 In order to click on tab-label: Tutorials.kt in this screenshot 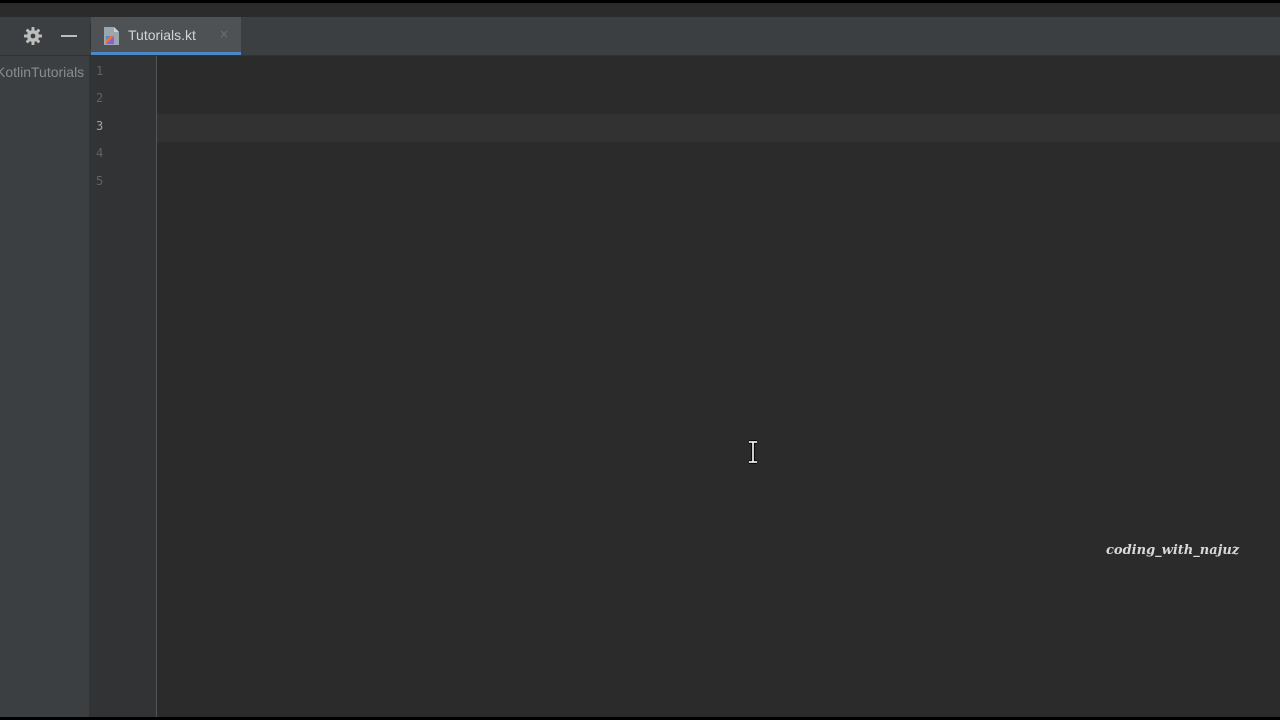, I will do `click(162, 35)`.